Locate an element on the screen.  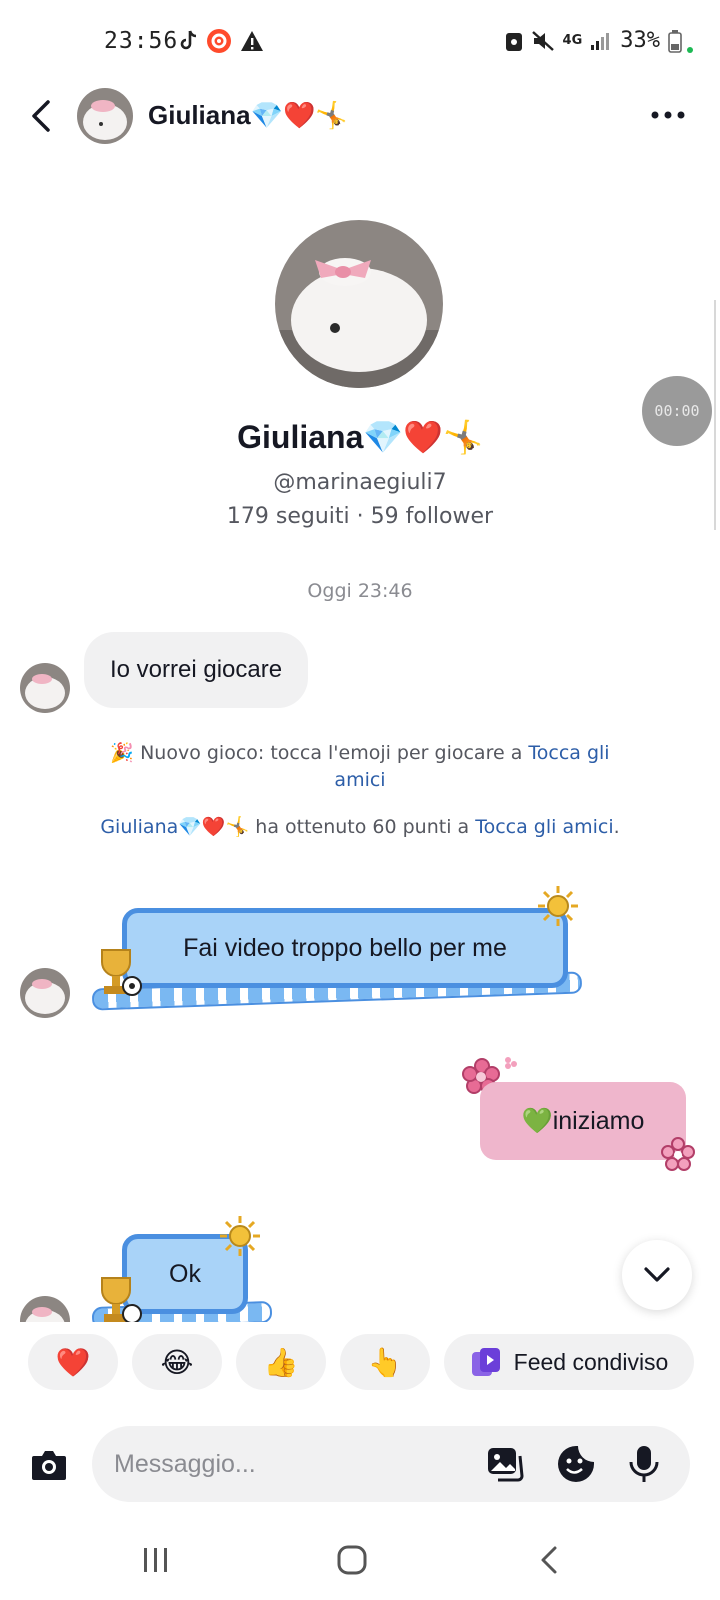
quick-reaction-heart: ❤️ is located at coordinates (73, 1362).